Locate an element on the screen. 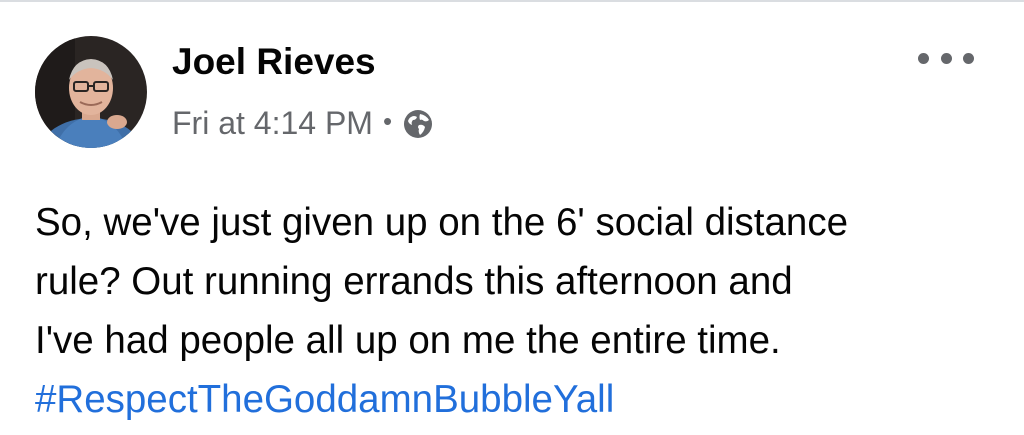 The height and width of the screenshot is (435, 1024). author-name: Joel Rieves is located at coordinates (274, 62).